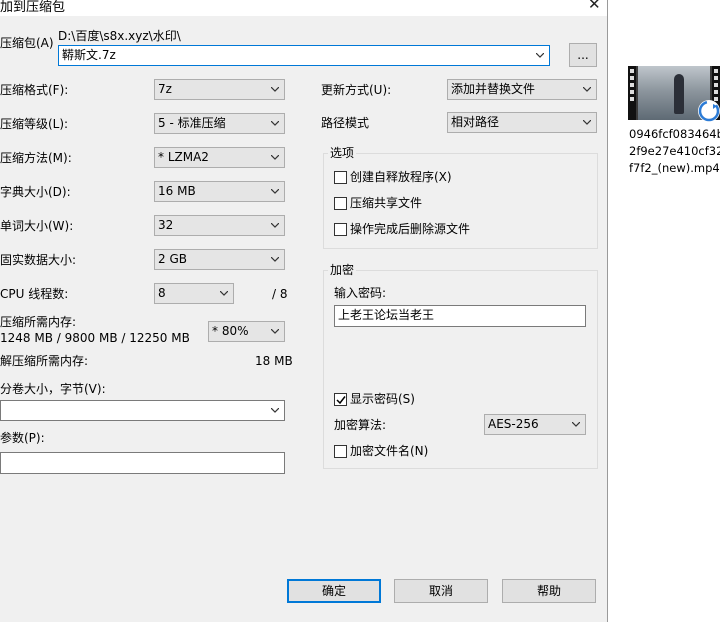 The width and height of the screenshot is (720, 622). I want to click on word-value: 32, so click(166, 225).